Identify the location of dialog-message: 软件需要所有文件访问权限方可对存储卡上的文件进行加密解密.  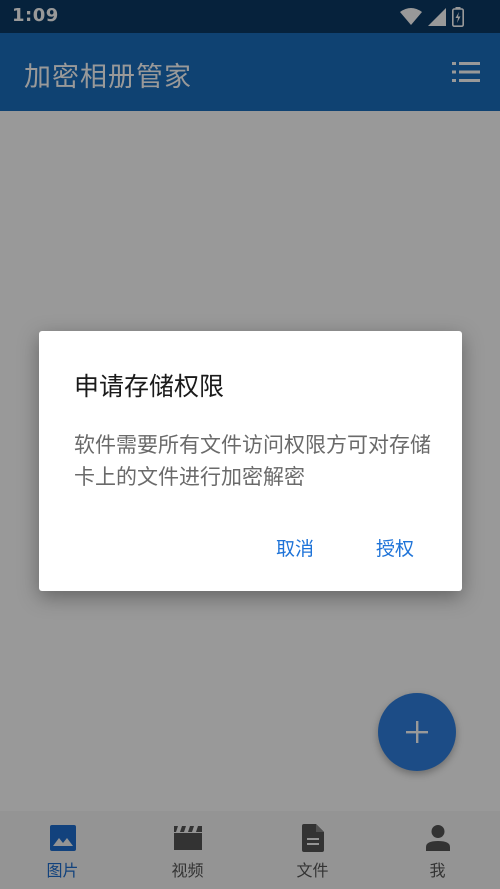
(252, 461).